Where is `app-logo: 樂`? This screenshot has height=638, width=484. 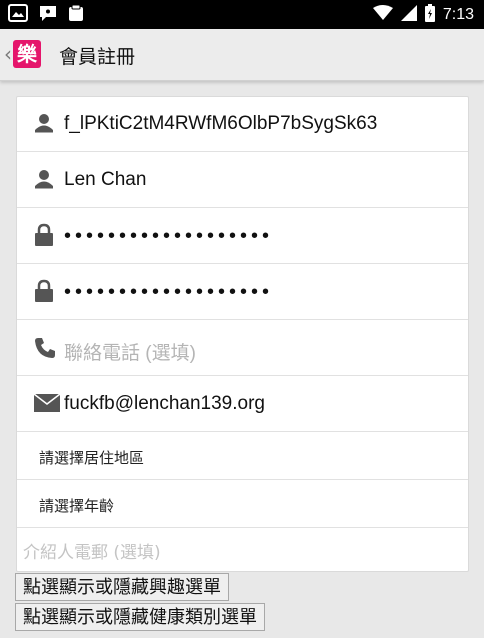 app-logo: 樂 is located at coordinates (27, 54).